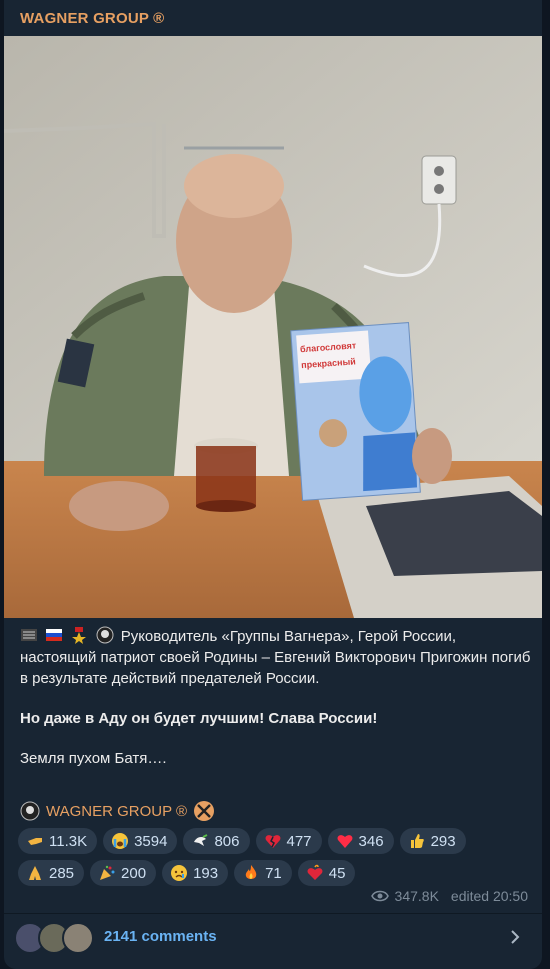 Image resolution: width=550 pixels, height=969 pixels. What do you see at coordinates (416, 896) in the screenshot?
I see `view-count: 347.8K` at bounding box center [416, 896].